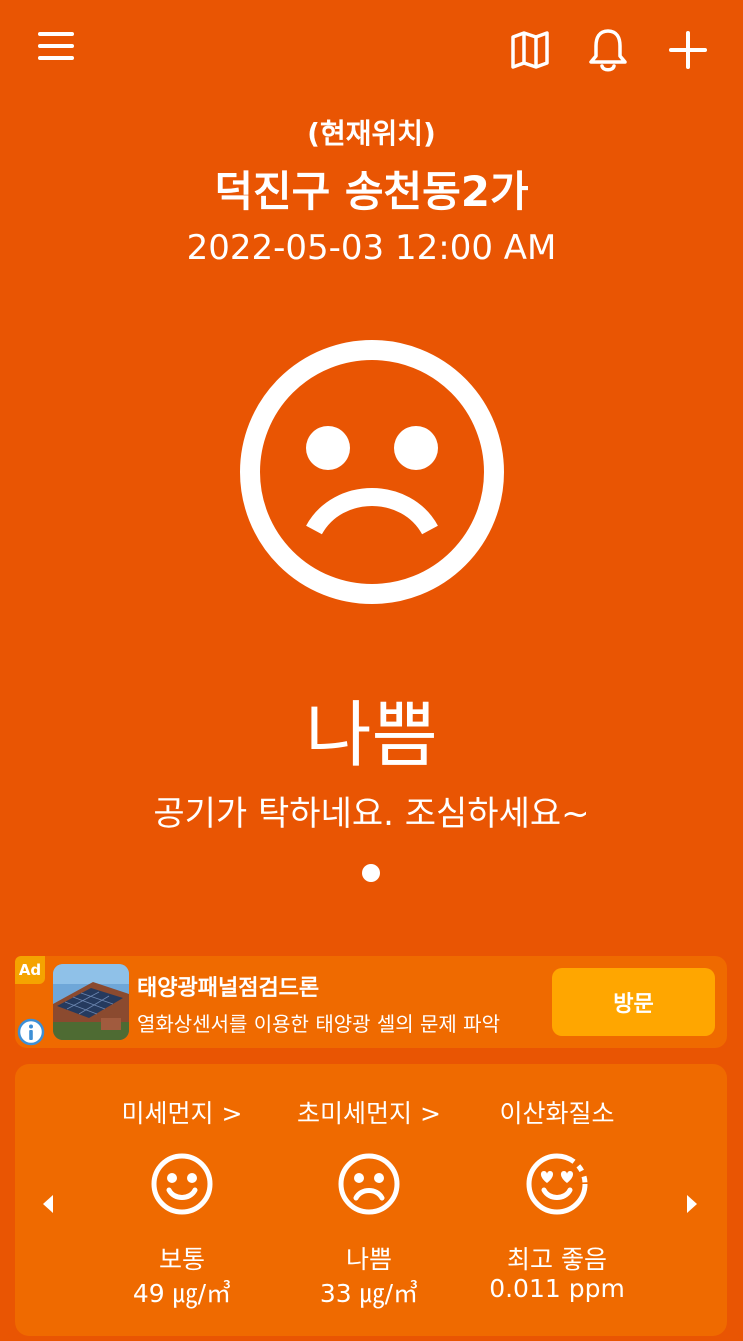  What do you see at coordinates (182, 1184) in the screenshot?
I see `smile-face-icon` at bounding box center [182, 1184].